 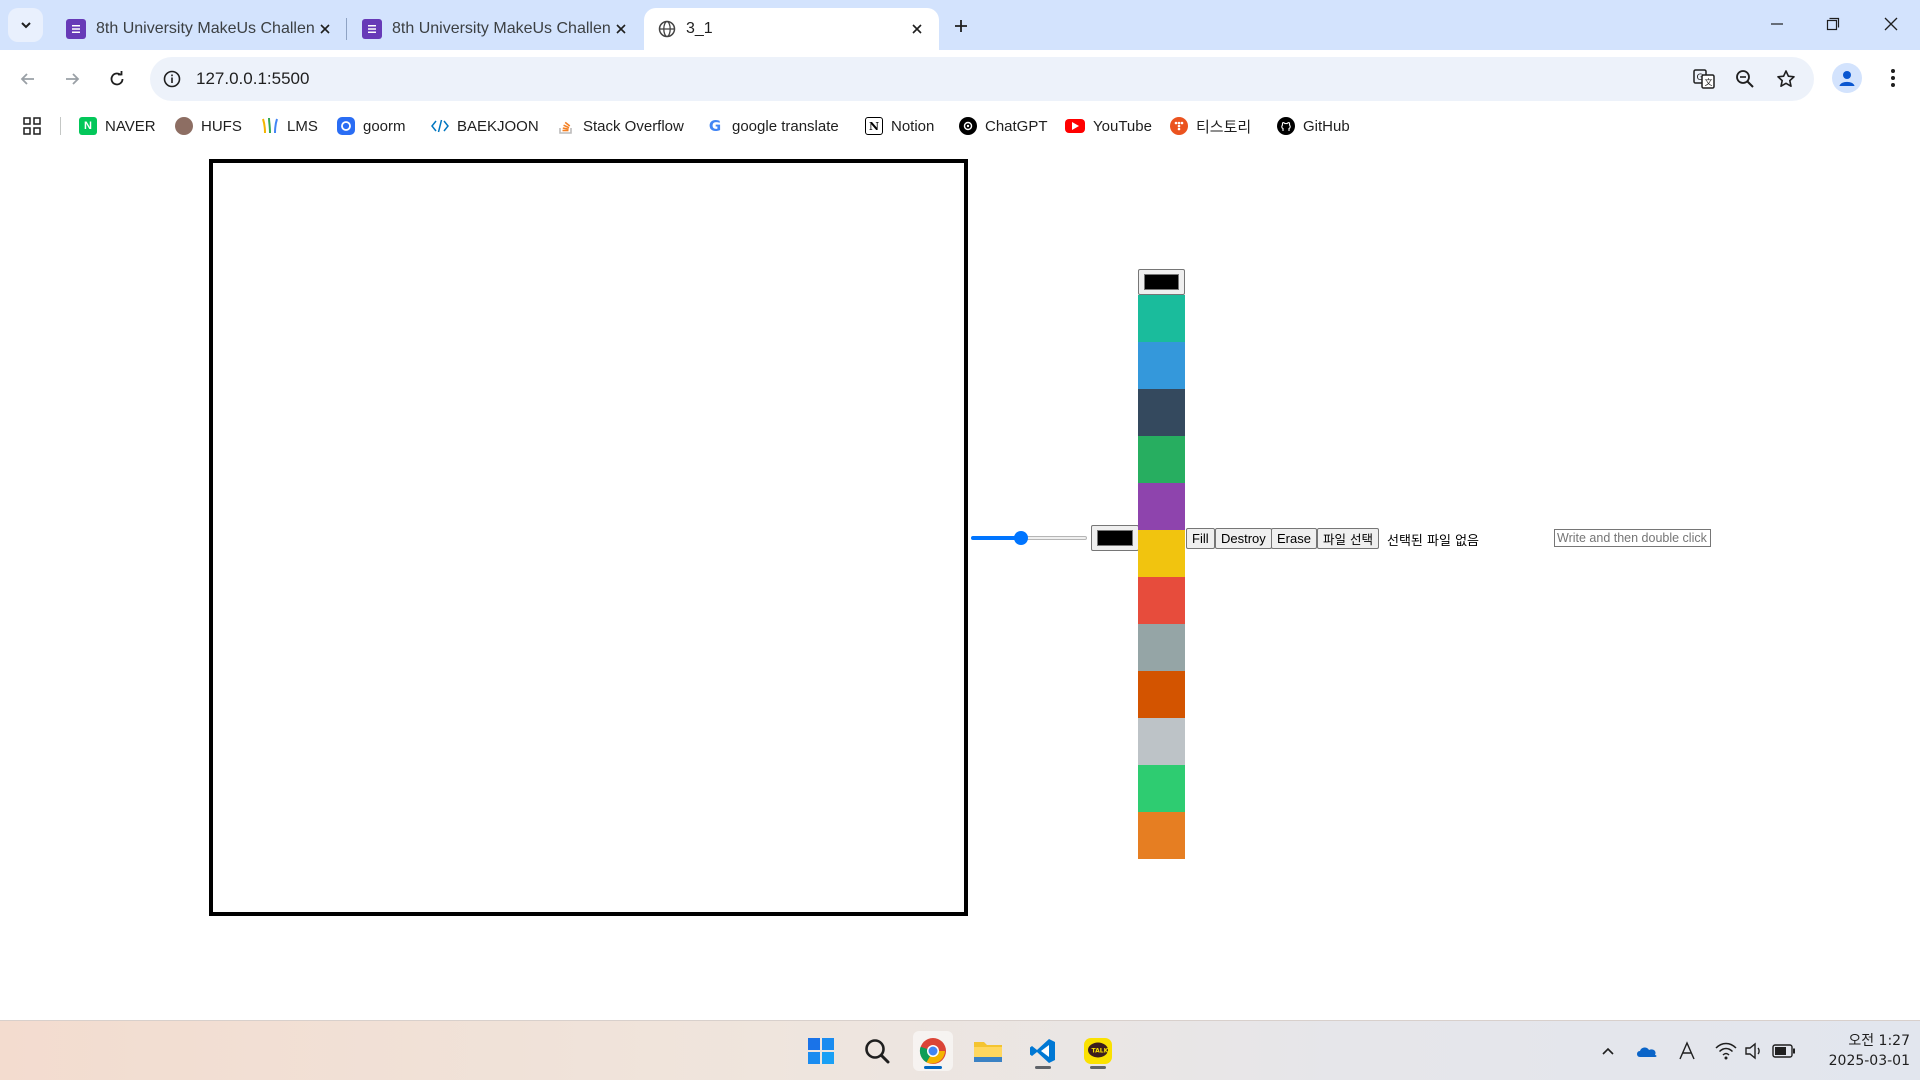 What do you see at coordinates (772, 126) in the screenshot?
I see `bookmark-google-translate: G google translate` at bounding box center [772, 126].